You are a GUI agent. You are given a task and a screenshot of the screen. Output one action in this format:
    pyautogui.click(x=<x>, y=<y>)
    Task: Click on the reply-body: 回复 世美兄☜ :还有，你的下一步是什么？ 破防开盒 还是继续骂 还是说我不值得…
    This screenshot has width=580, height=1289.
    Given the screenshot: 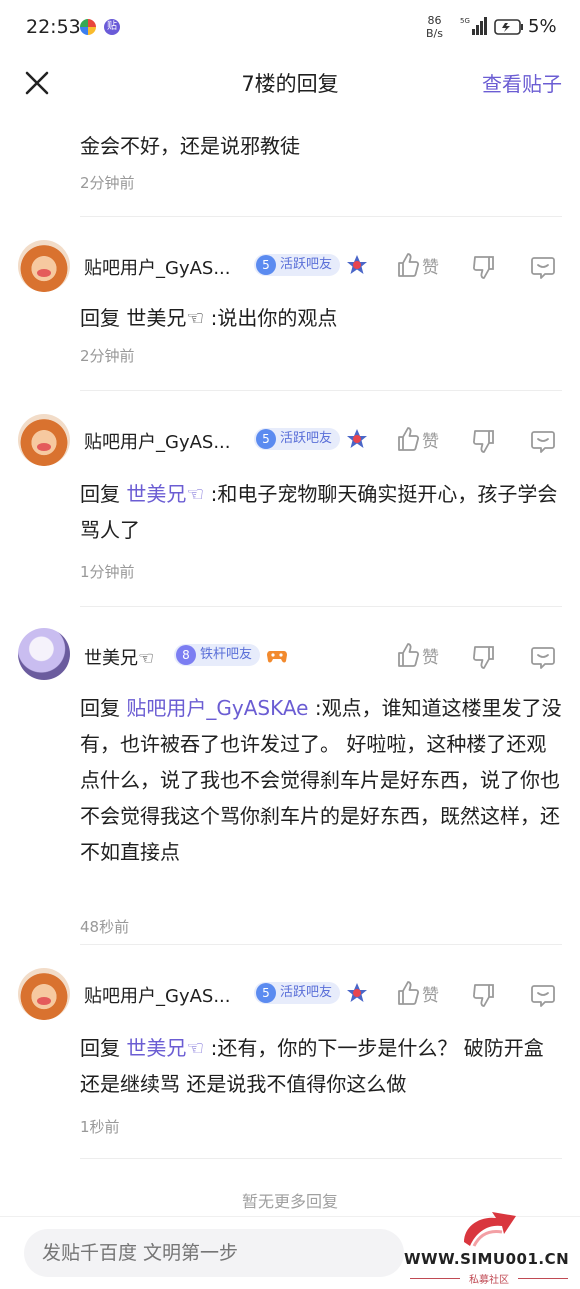 What is the action you would take?
    pyautogui.click(x=321, y=1066)
    